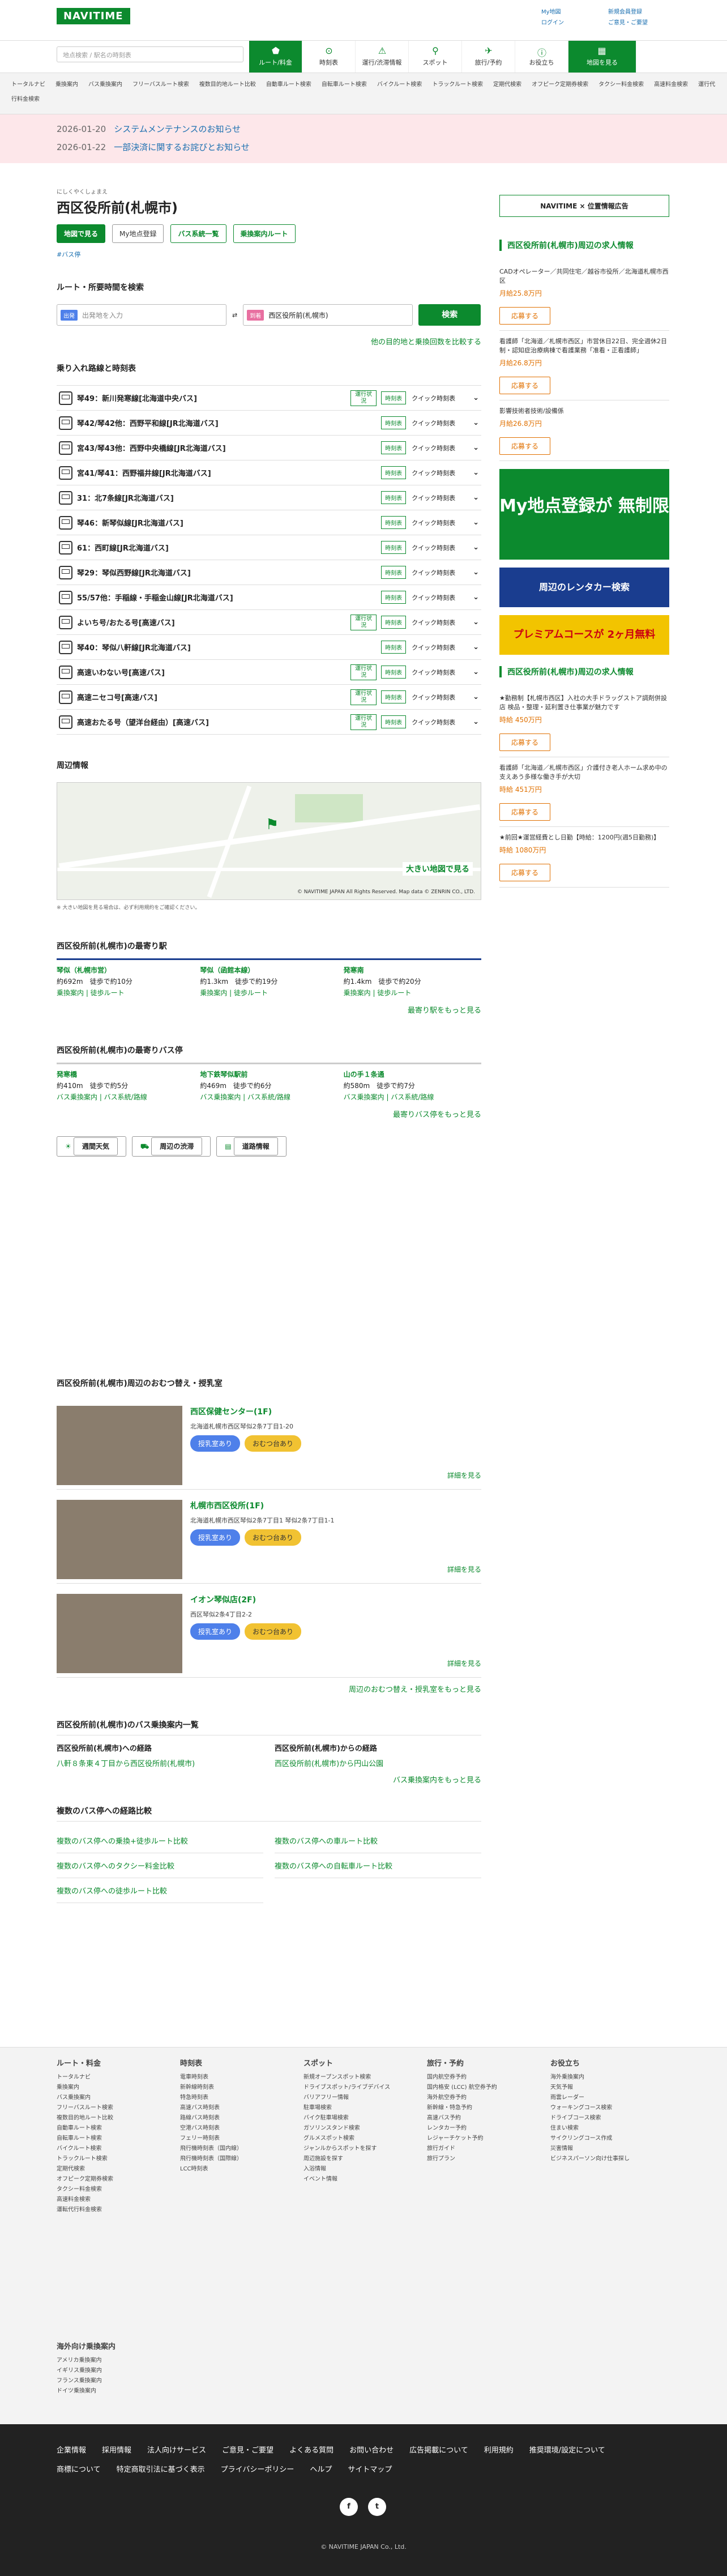  What do you see at coordinates (346, 2077) in the screenshot?
I see `footer-link: 新規オープンスポット検索` at bounding box center [346, 2077].